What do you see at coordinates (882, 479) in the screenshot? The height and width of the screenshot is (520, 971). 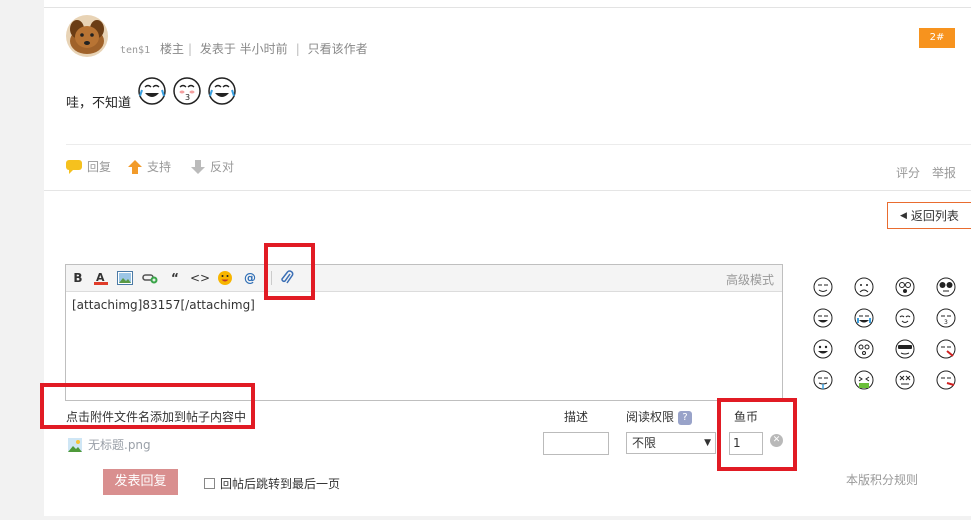 I see `points-rules-link: 本版积分规则` at bounding box center [882, 479].